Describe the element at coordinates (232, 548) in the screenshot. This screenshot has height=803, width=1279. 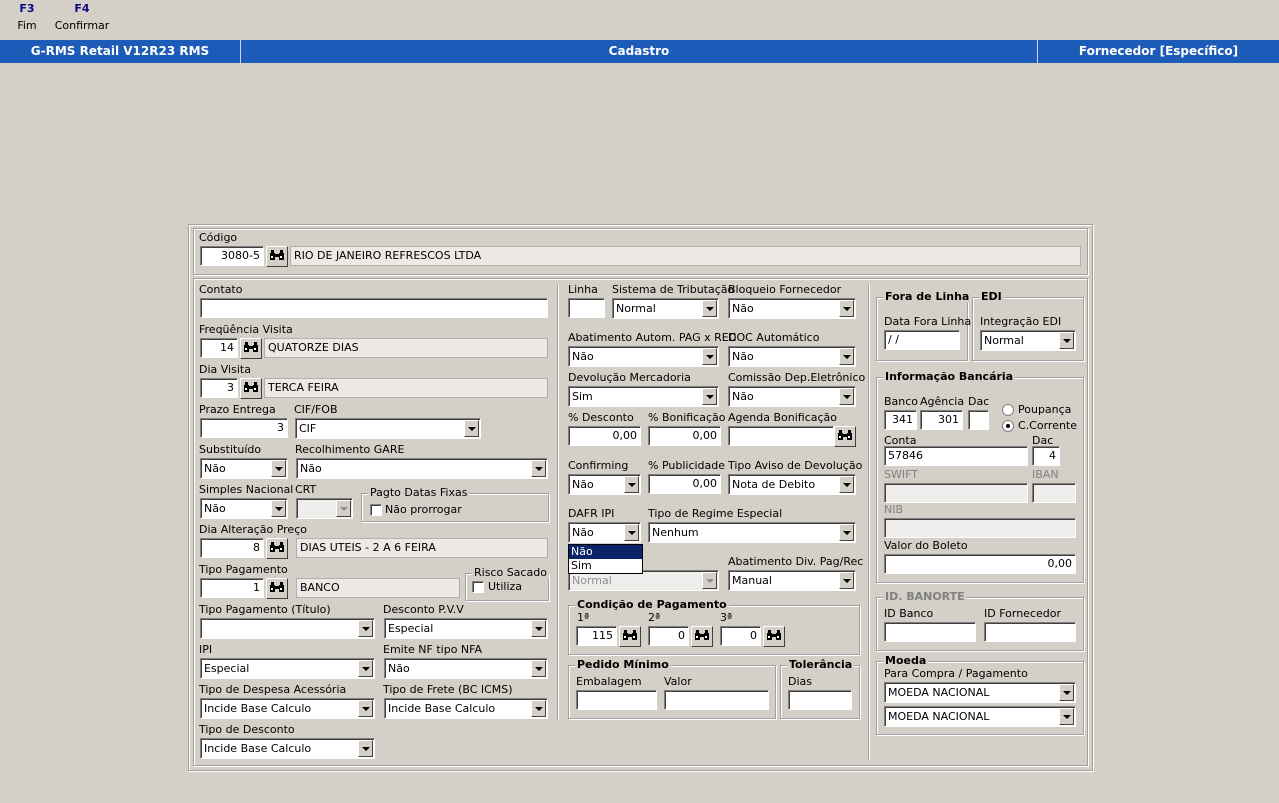
I see `dia-alteracao-preco-field: 8` at that location.